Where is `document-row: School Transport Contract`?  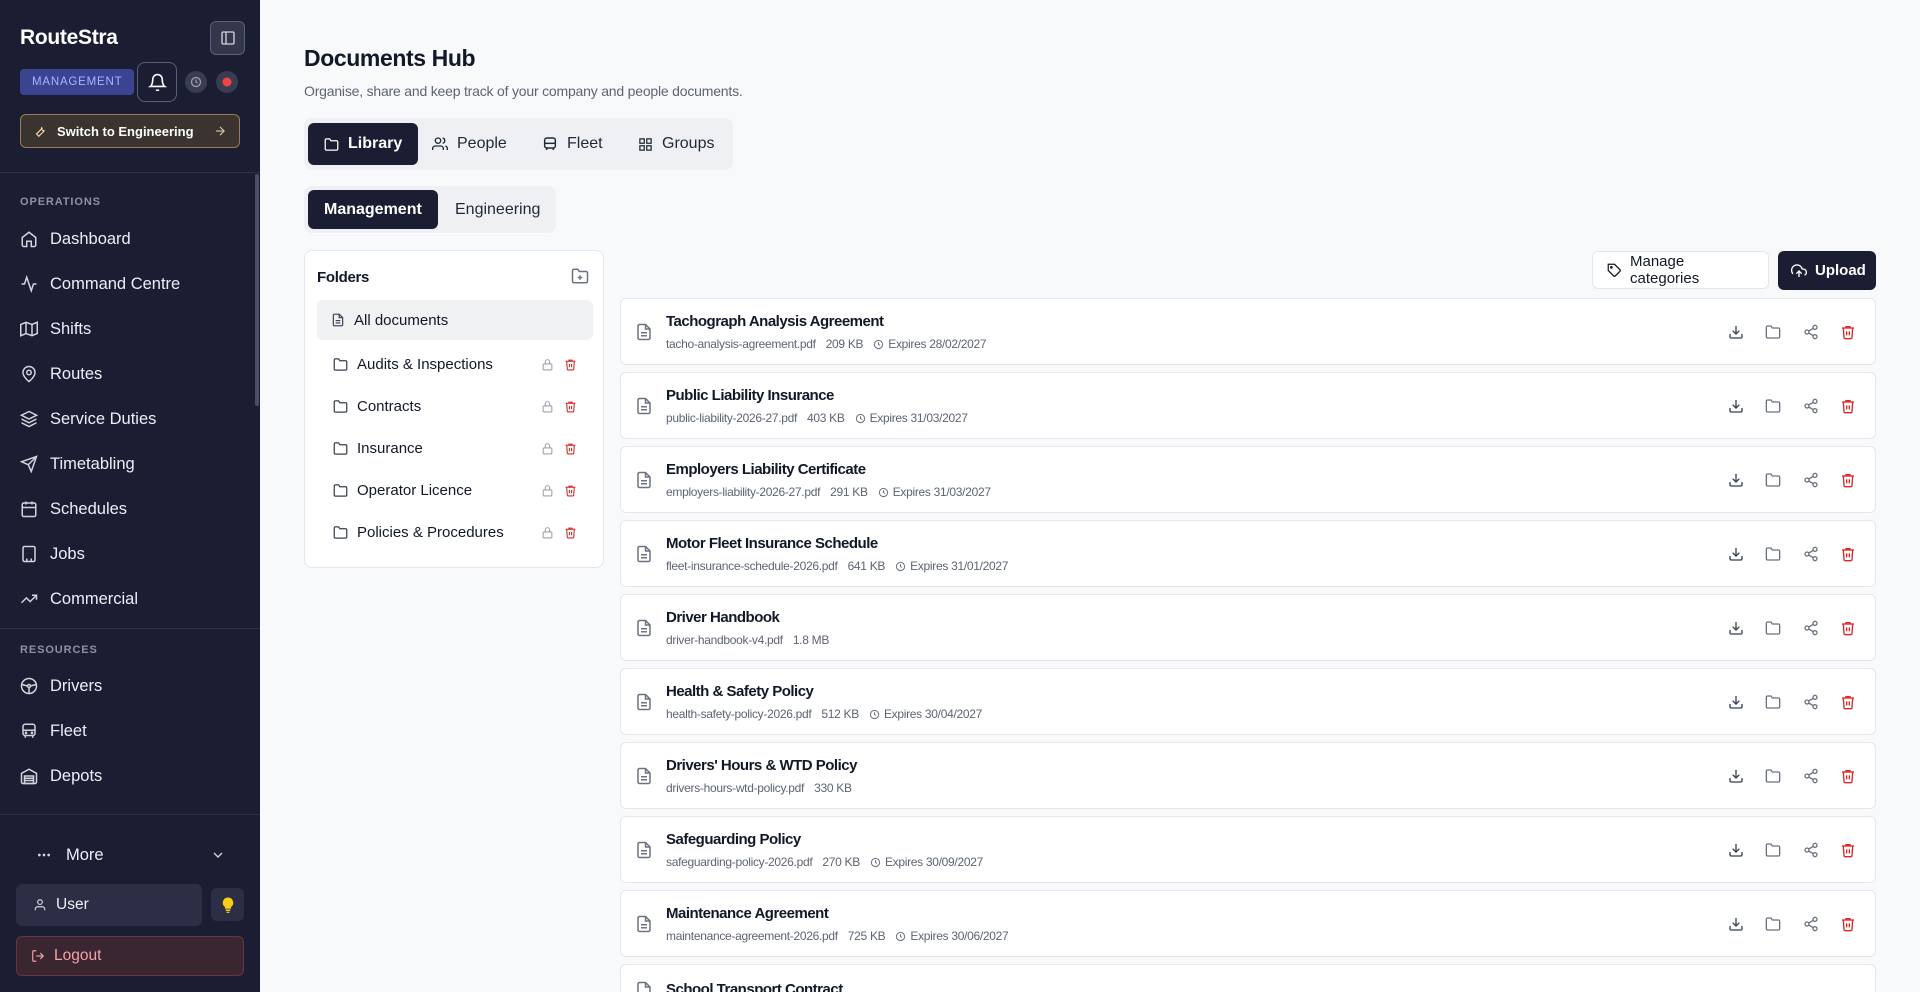 document-row: School Transport Contract is located at coordinates (1248, 978).